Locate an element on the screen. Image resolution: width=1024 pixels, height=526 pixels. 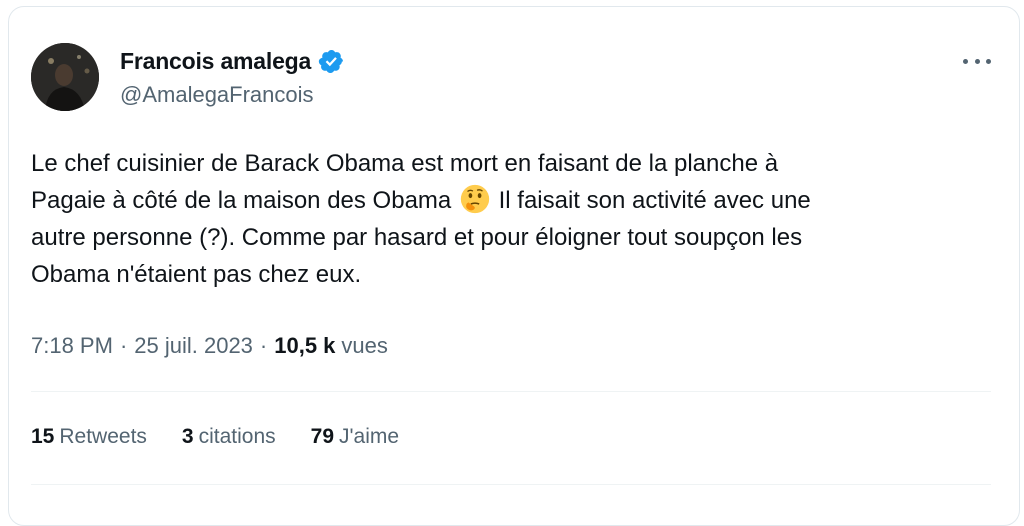
tweet-time: 7:18 PM is located at coordinates (72, 346).